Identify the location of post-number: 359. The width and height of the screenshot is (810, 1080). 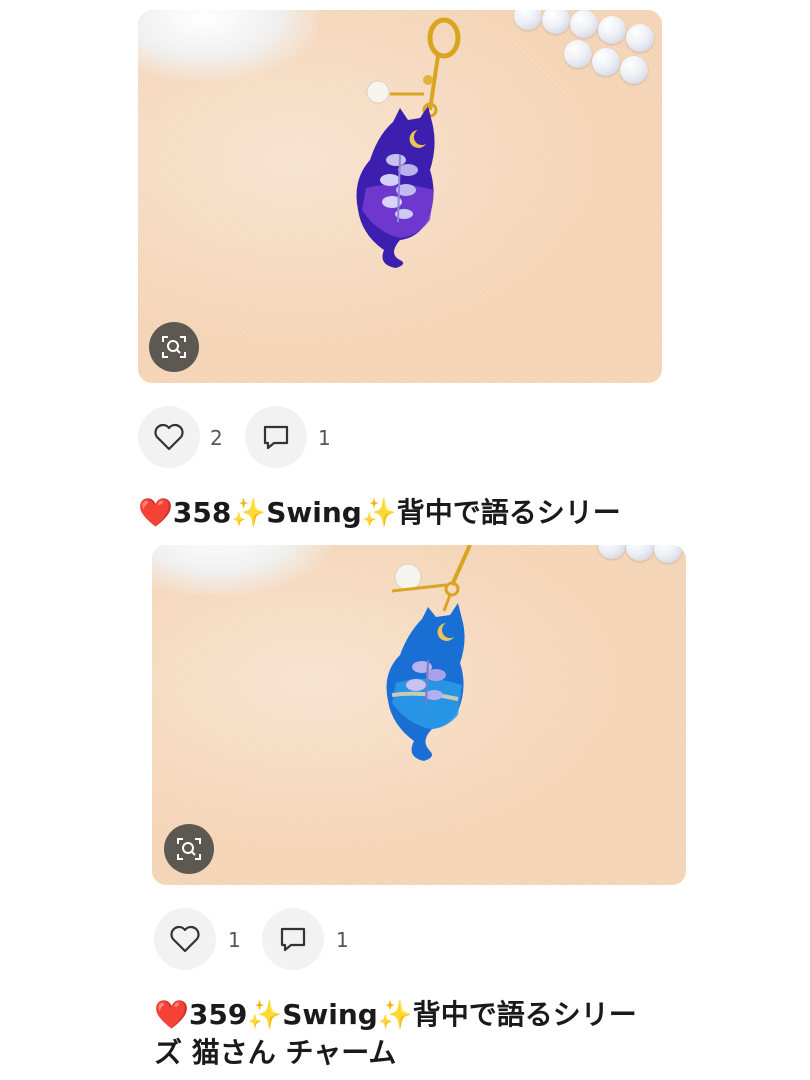
(218, 1014).